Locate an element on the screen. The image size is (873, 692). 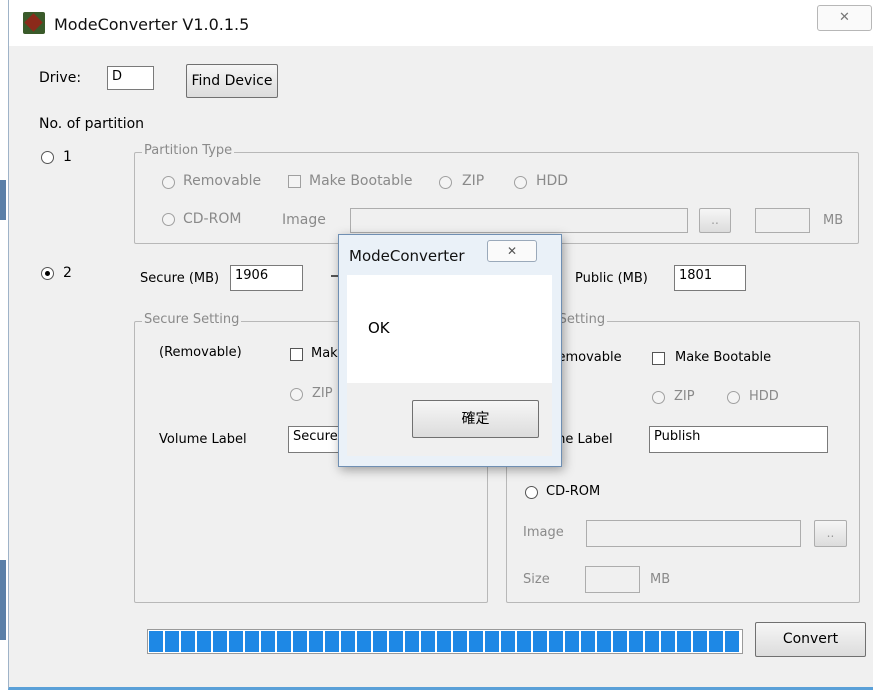
secure-make-bootable-checkbox is located at coordinates (296, 354).